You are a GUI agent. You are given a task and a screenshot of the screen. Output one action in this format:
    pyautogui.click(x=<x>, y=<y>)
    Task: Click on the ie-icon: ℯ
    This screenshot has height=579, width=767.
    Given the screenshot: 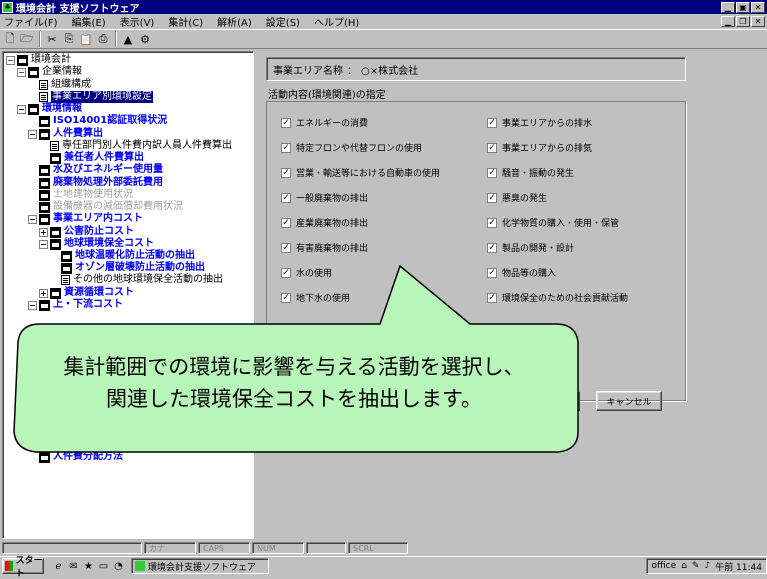 What is the action you would take?
    pyautogui.click(x=58, y=566)
    